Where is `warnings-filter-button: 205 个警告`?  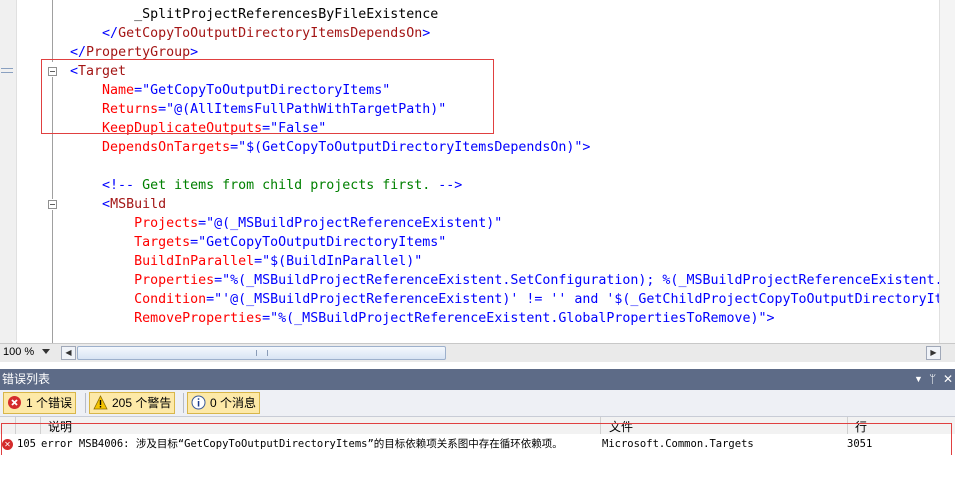
warnings-filter-button: 205 个警告 is located at coordinates (132, 403).